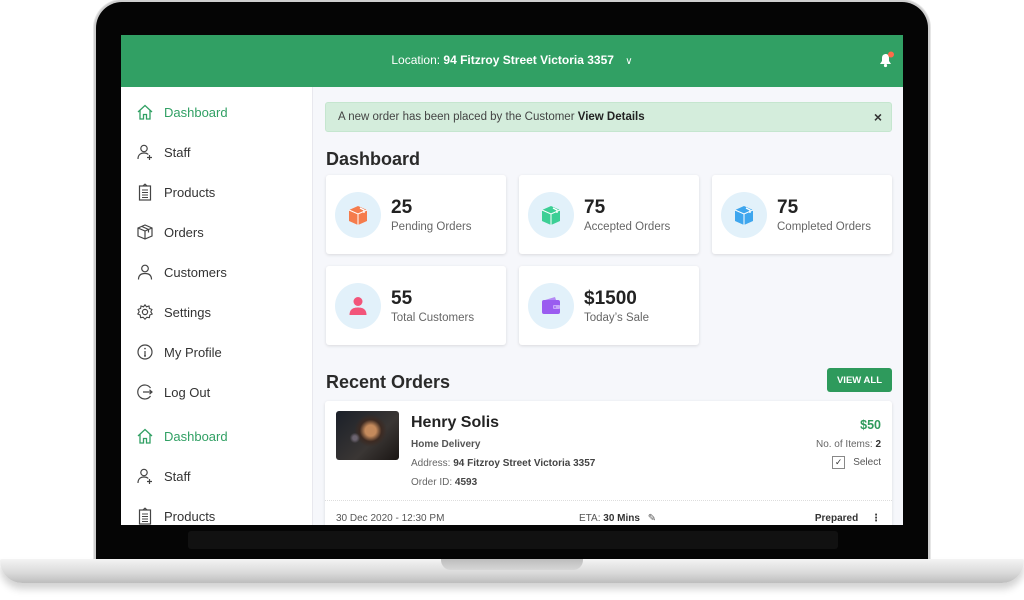 The height and width of the screenshot is (600, 1024). Describe the element at coordinates (145, 311) in the screenshot. I see `gear-icon` at that location.